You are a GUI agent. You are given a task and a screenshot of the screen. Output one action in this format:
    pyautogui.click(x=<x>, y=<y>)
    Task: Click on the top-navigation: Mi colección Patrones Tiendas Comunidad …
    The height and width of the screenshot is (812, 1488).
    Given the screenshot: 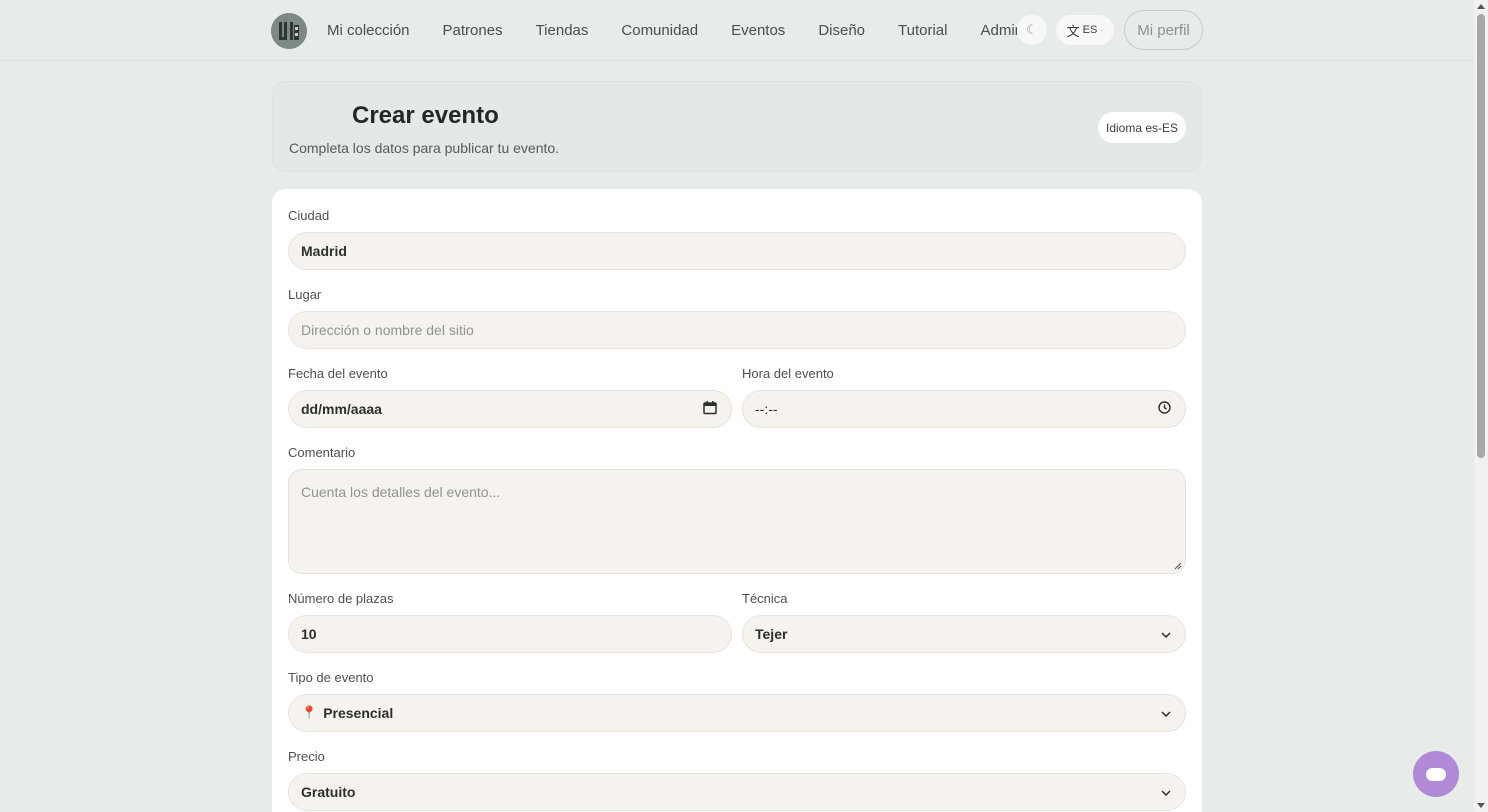 What is the action you would take?
    pyautogui.click(x=737, y=30)
    